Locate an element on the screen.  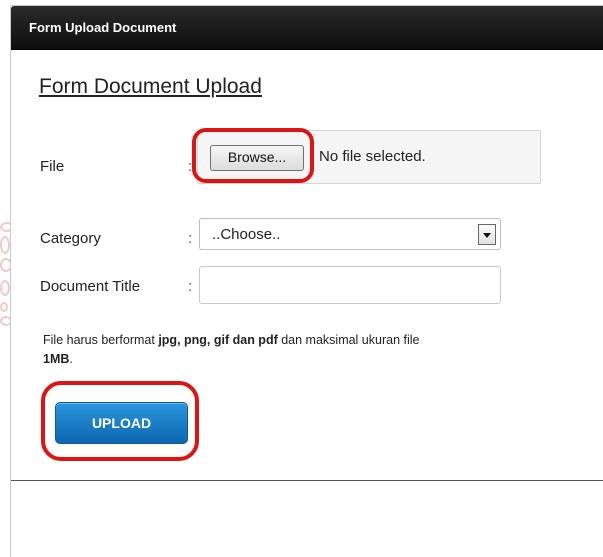
panel-divider is located at coordinates (307, 480).